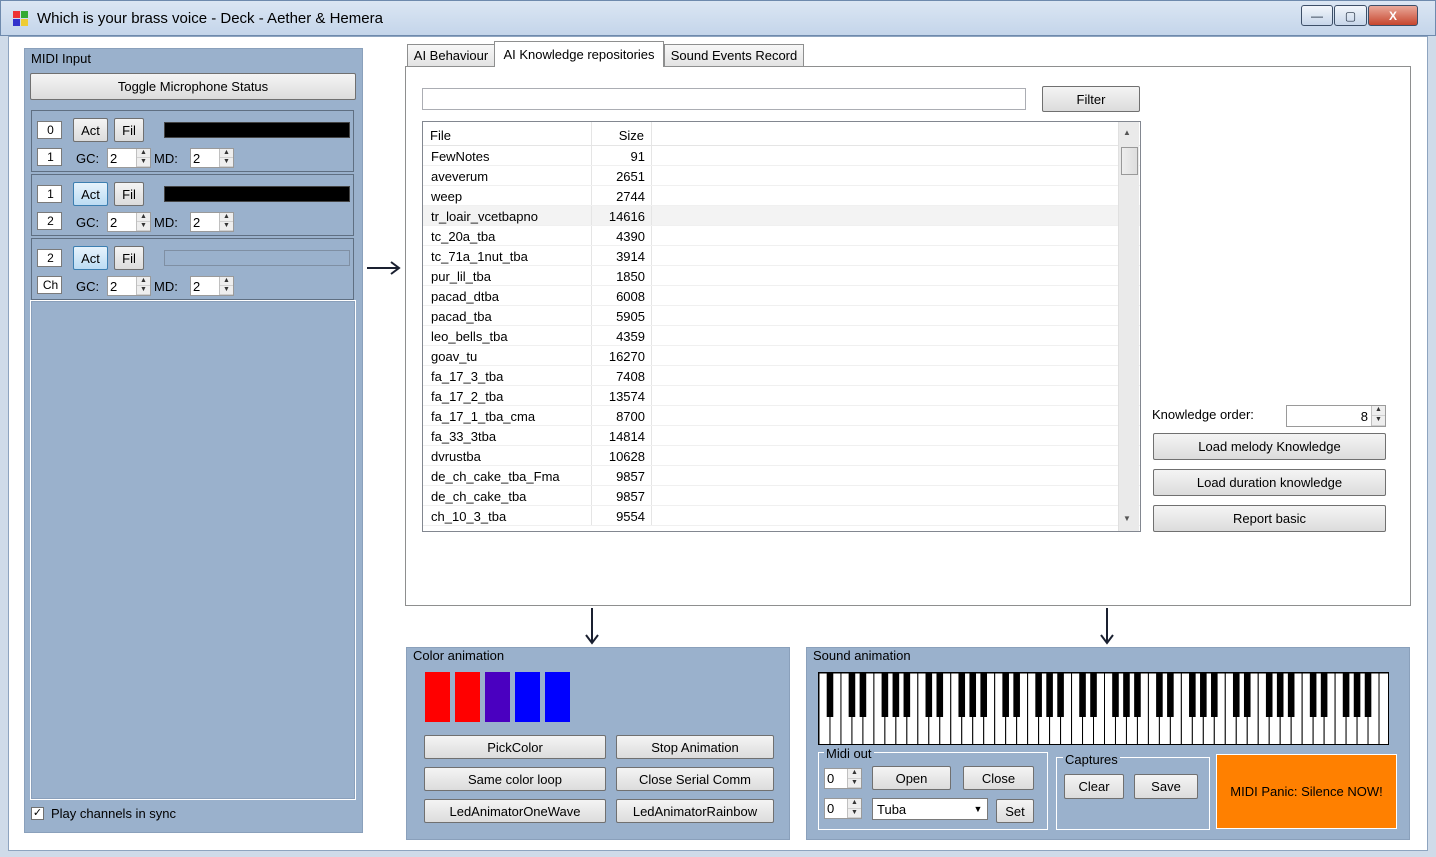 The image size is (1436, 857). What do you see at coordinates (451, 55) in the screenshot?
I see `tab-ai-behaviour: AI Behaviour` at bounding box center [451, 55].